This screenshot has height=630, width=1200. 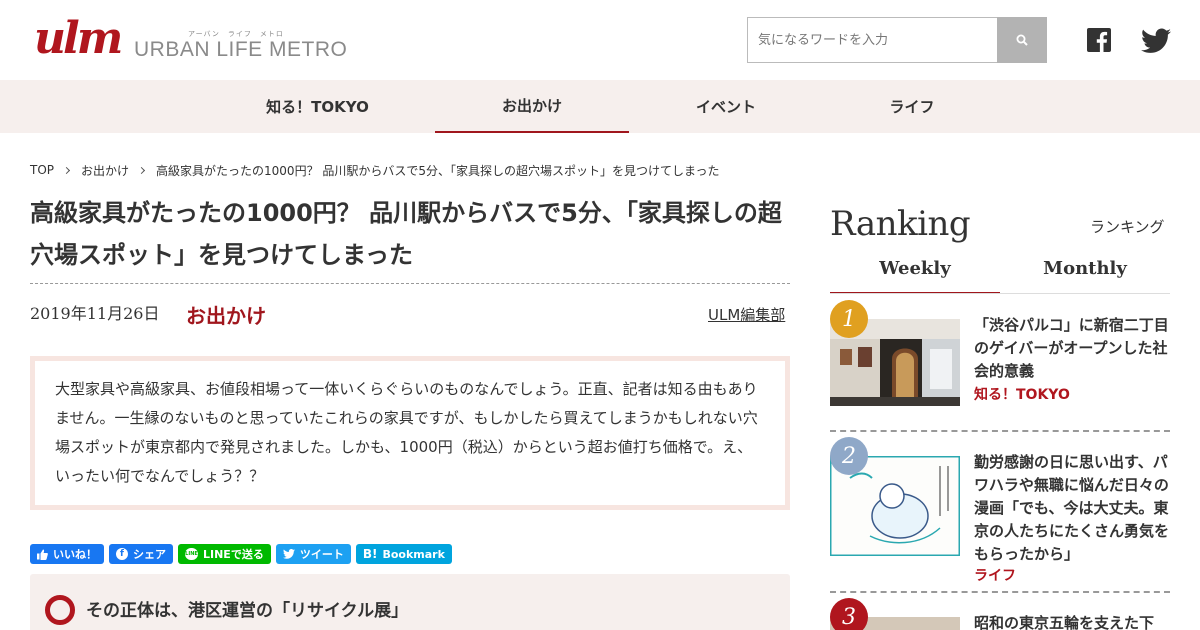 I want to click on logo-text: URBAN LIFE METRO, so click(x=241, y=49).